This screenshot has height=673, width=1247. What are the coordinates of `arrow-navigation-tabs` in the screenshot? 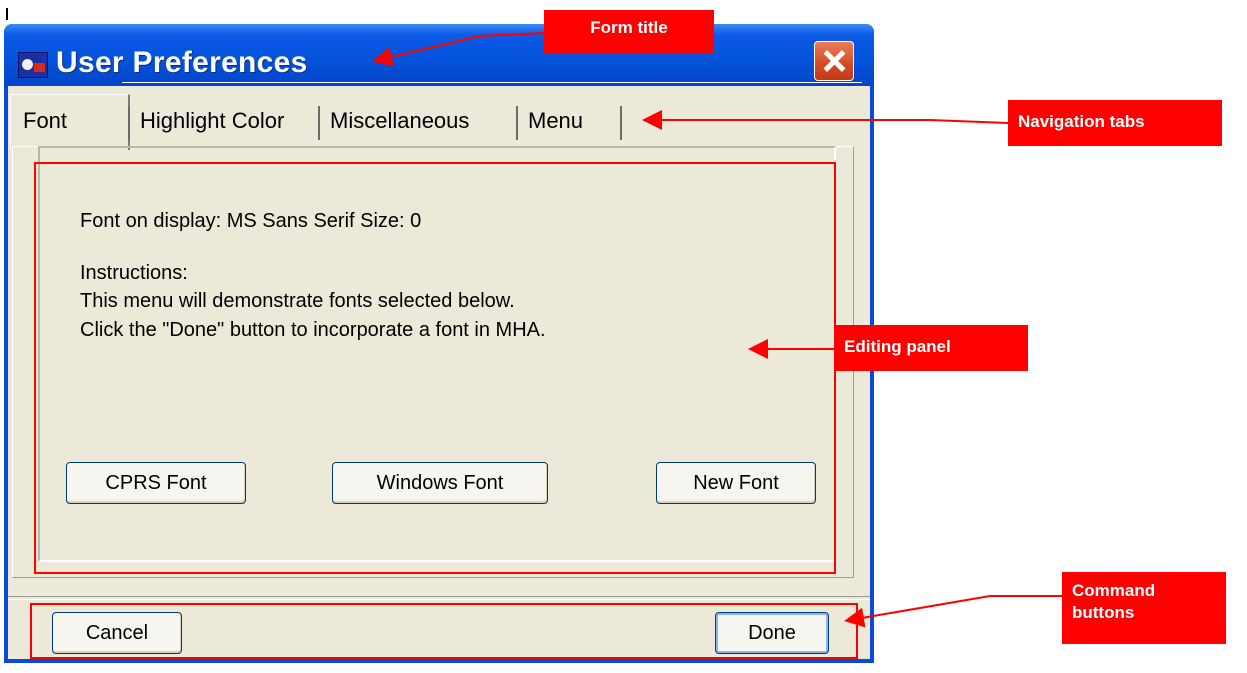 It's located at (825, 120).